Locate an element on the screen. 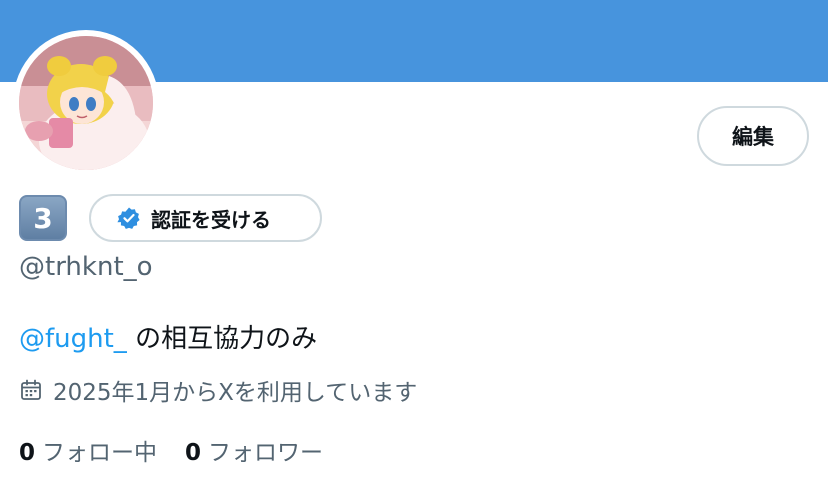 This screenshot has width=828, height=486. joined-date: 2025年1月からXを利用しています is located at coordinates (218, 390).